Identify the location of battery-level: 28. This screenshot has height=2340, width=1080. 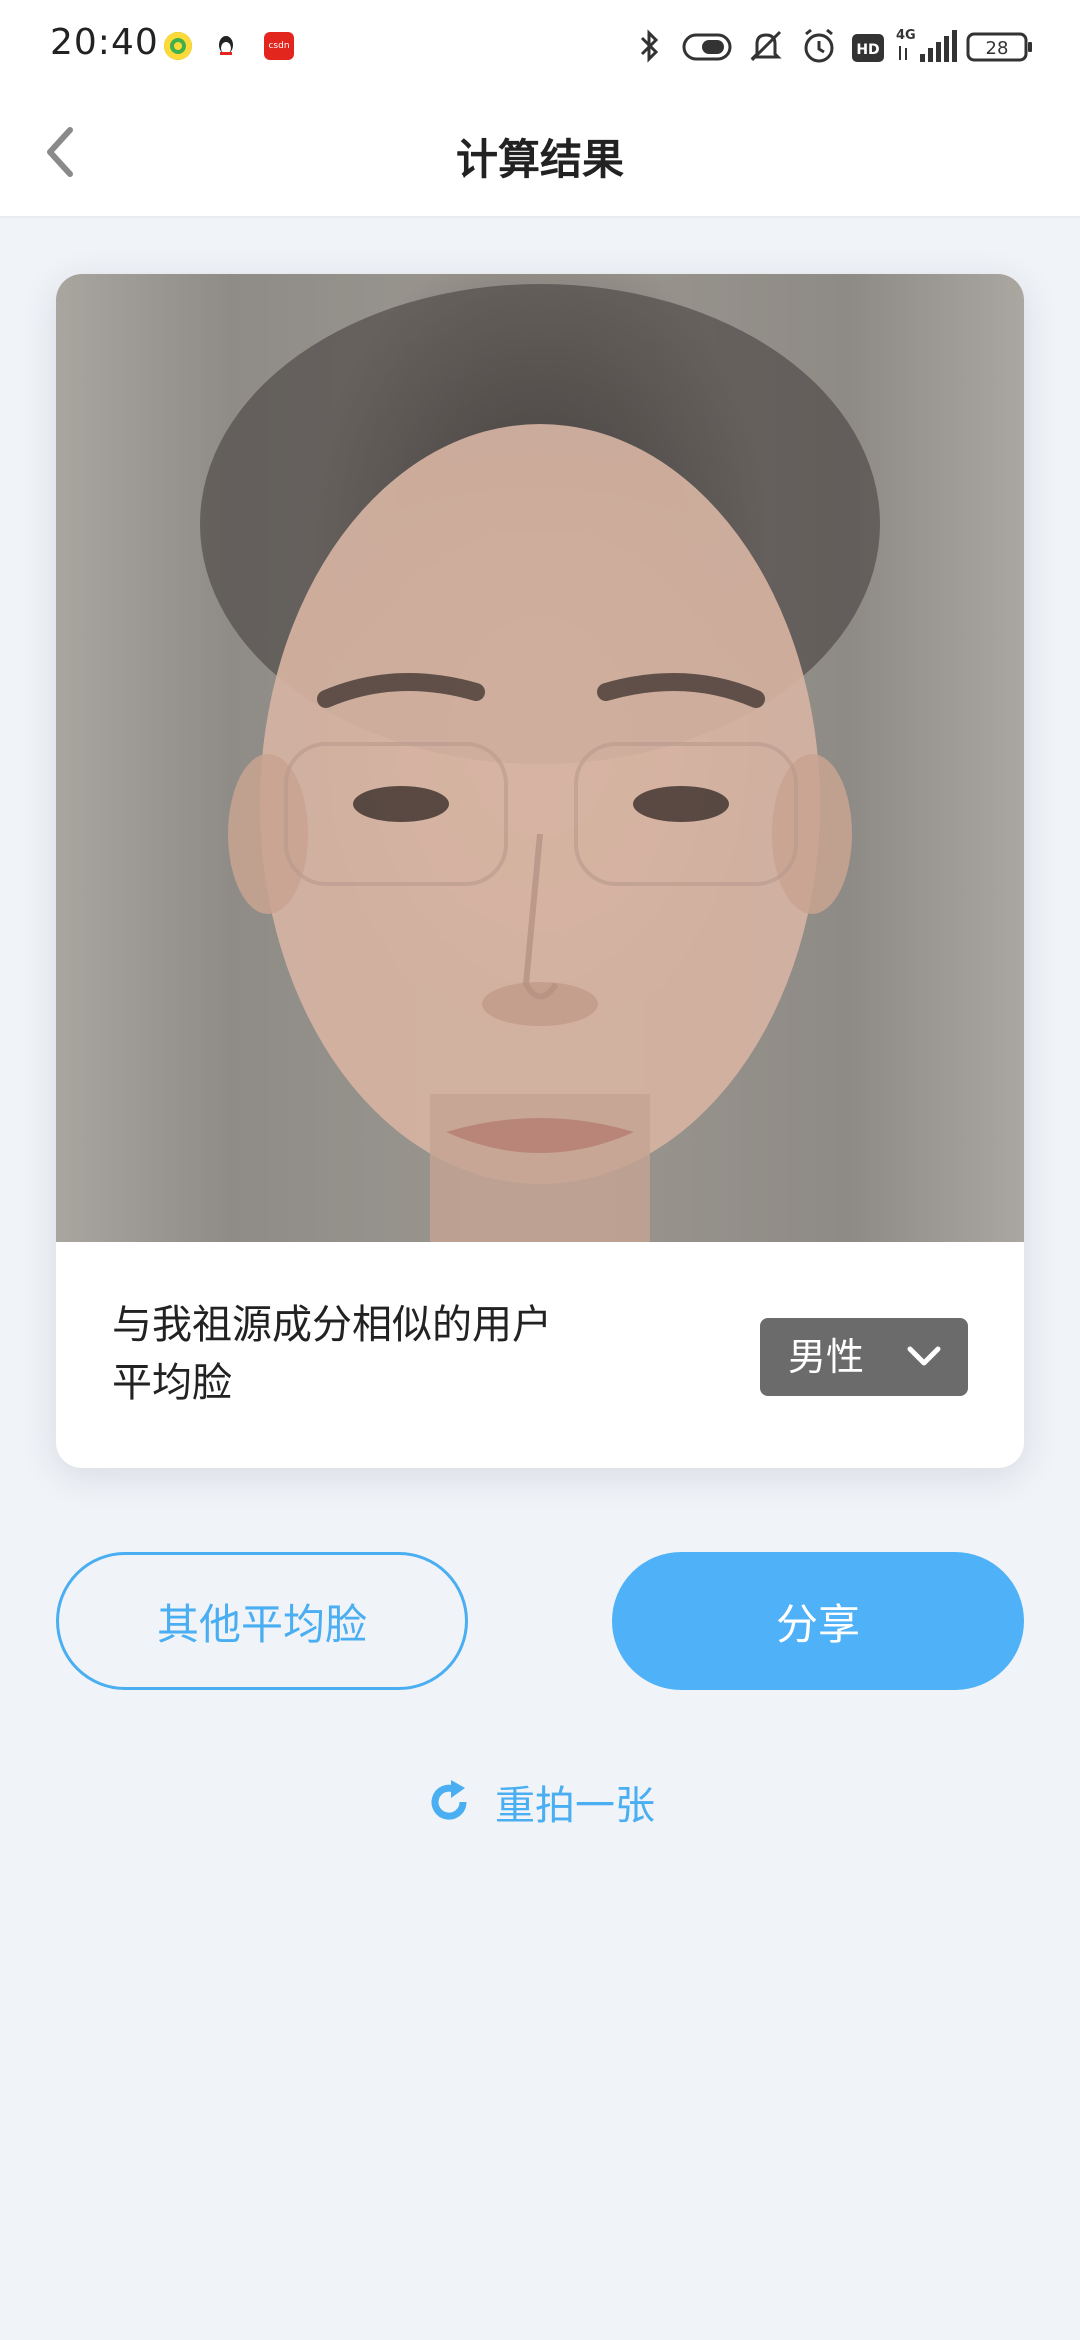
(997, 48).